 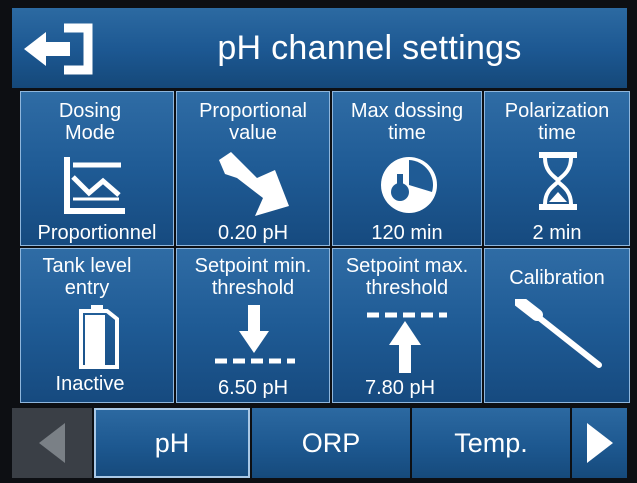 What do you see at coordinates (253, 233) in the screenshot?
I see `tile-value: 0.20 pH` at bounding box center [253, 233].